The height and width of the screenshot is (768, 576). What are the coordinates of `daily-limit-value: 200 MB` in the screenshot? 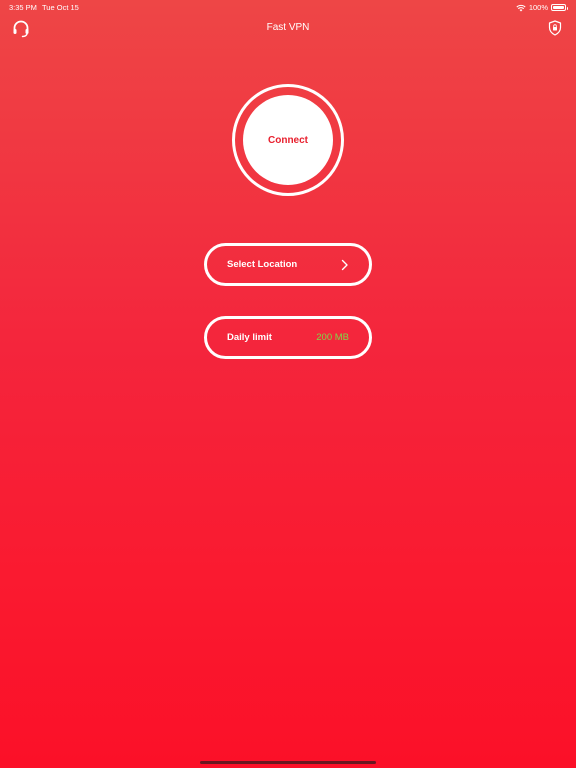 It's located at (332, 337).